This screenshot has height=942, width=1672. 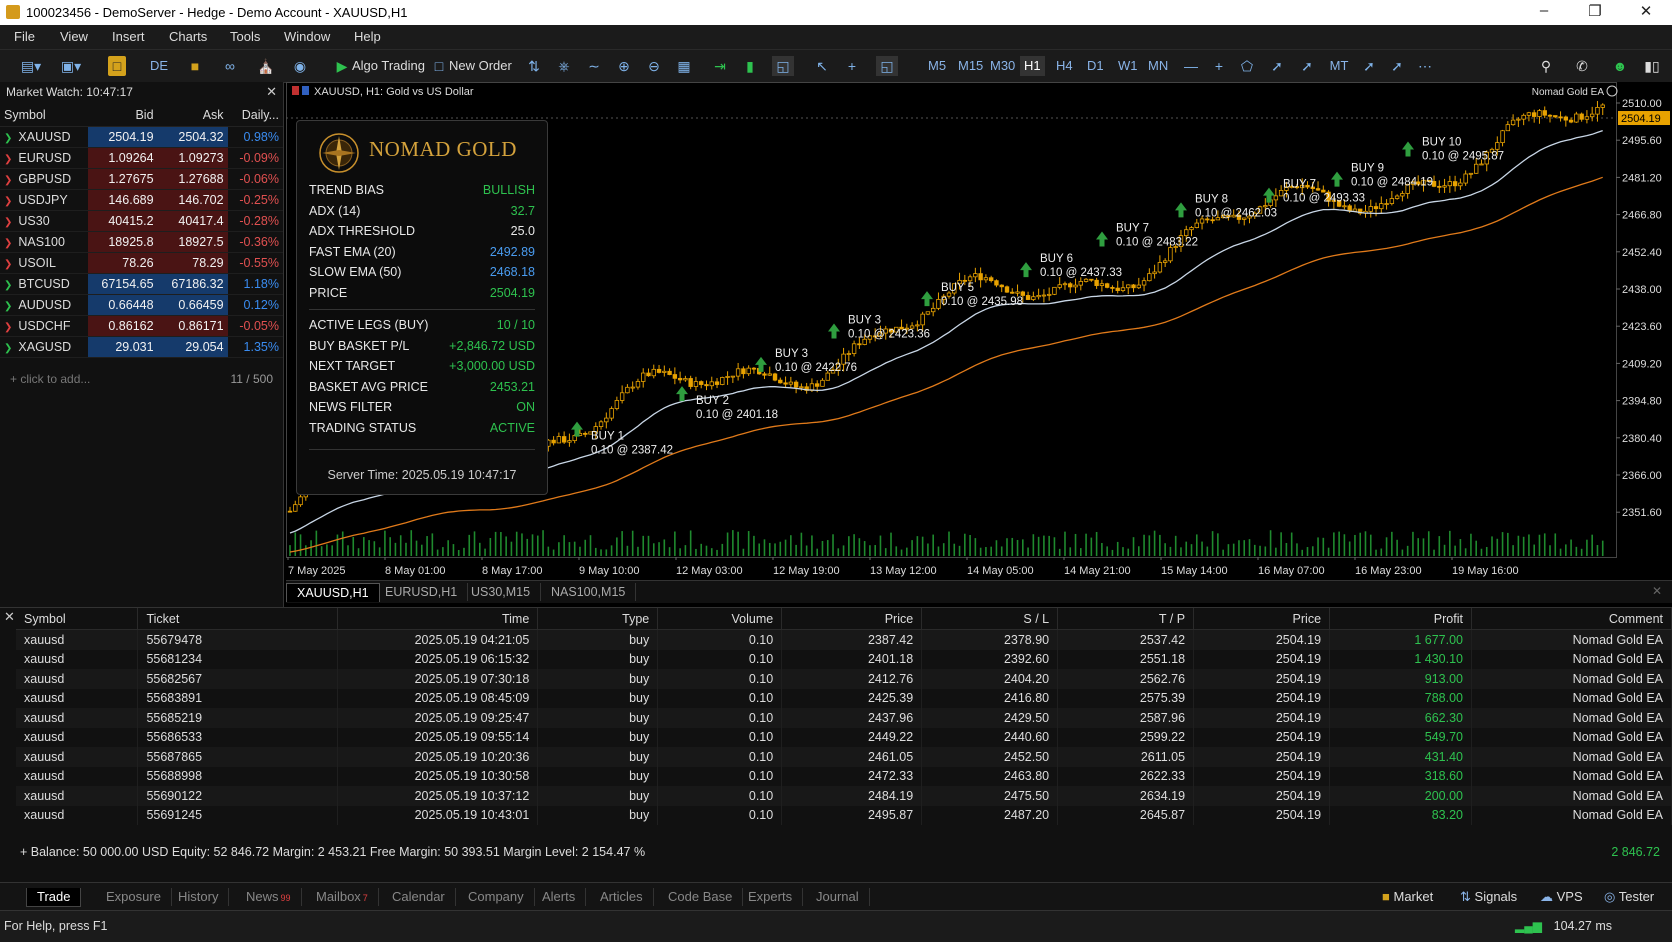 What do you see at coordinates (1544, 10) in the screenshot?
I see `minimize-button: –` at bounding box center [1544, 10].